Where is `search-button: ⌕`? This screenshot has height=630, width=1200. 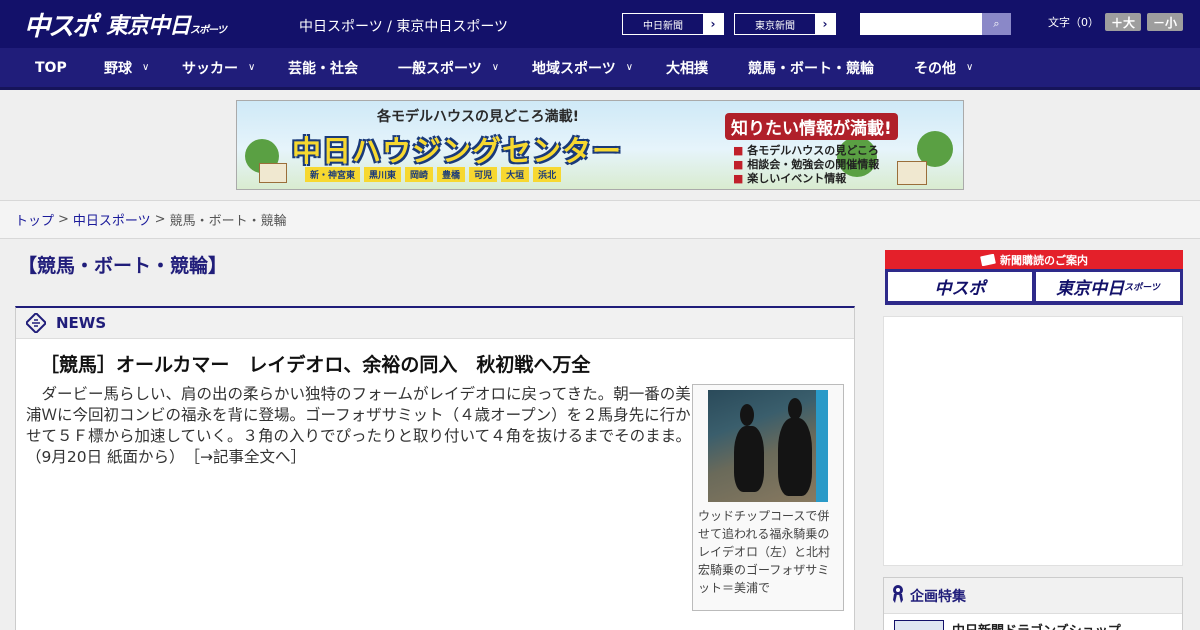 search-button: ⌕ is located at coordinates (996, 24).